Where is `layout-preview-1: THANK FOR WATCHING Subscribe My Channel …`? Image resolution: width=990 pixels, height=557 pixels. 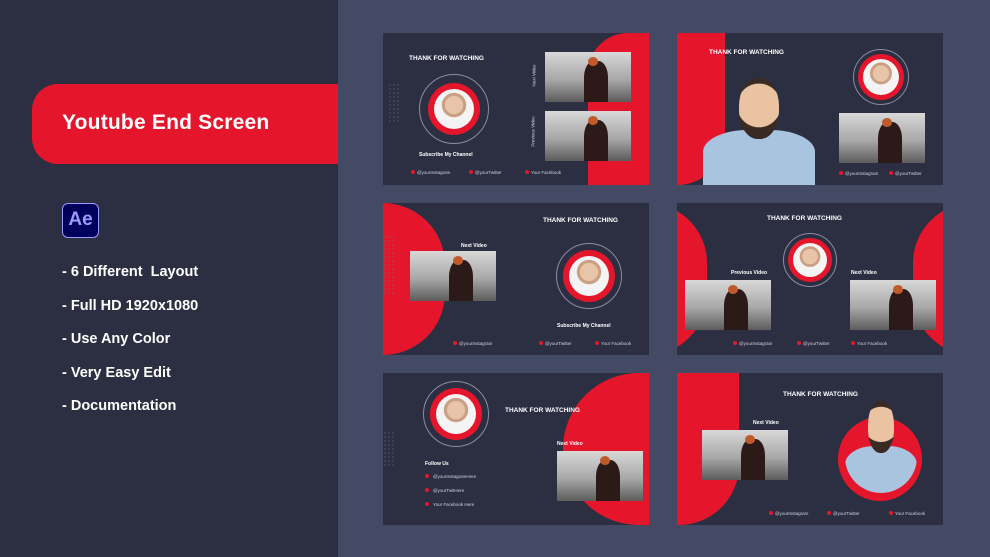 layout-preview-1: THANK FOR WATCHING Subscribe My Channel … is located at coordinates (516, 109).